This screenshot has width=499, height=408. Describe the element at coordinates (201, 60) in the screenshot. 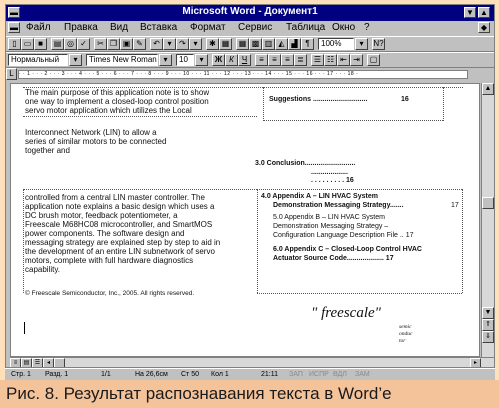

I see `font-size-dropdown-icon: ▾` at that location.